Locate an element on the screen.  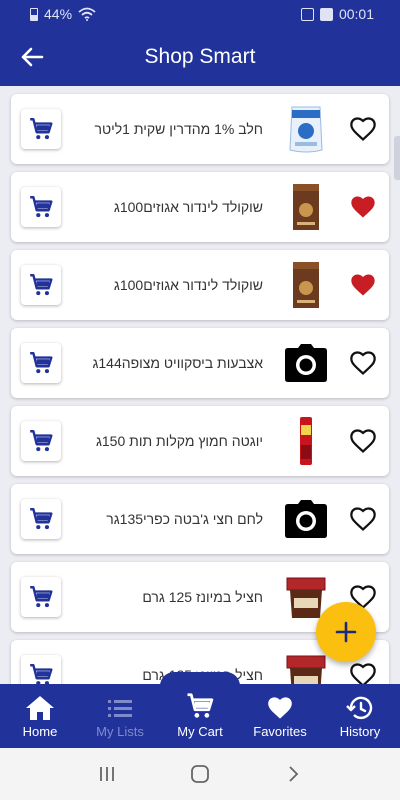
recents-button is located at coordinates (107, 774).